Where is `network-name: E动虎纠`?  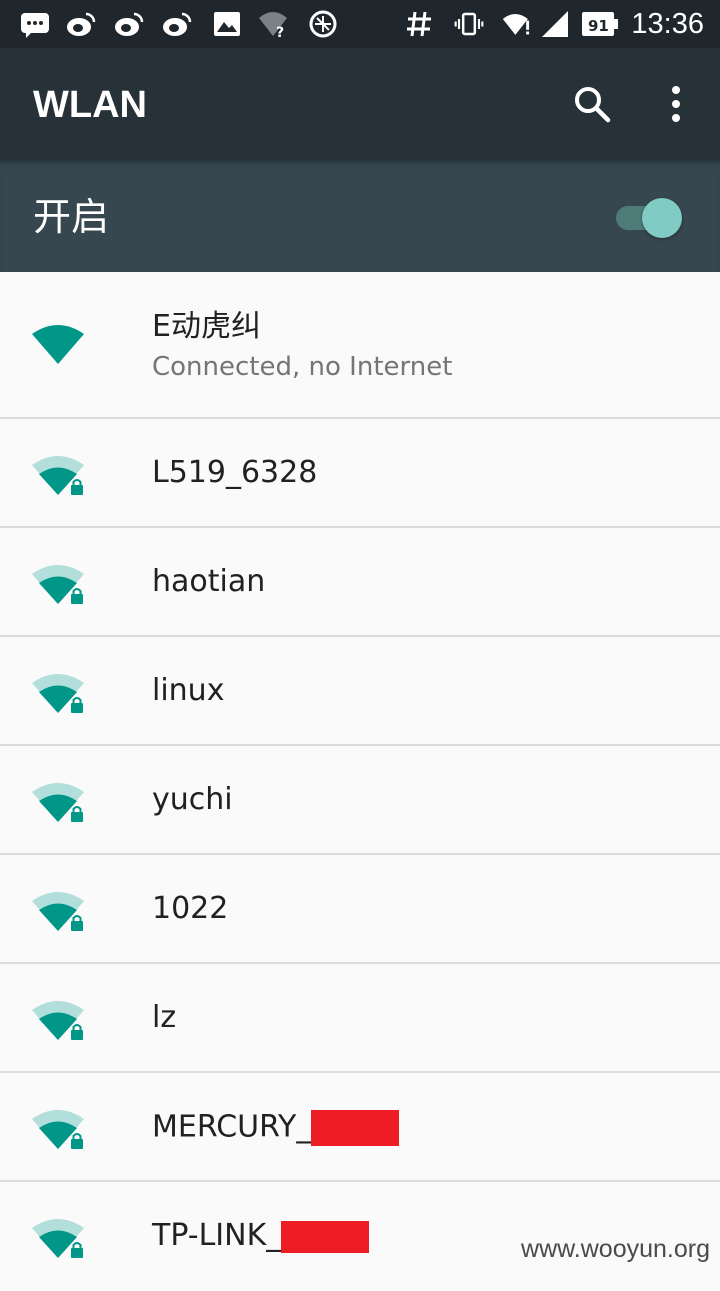
network-name: E动虎纠 is located at coordinates (206, 326).